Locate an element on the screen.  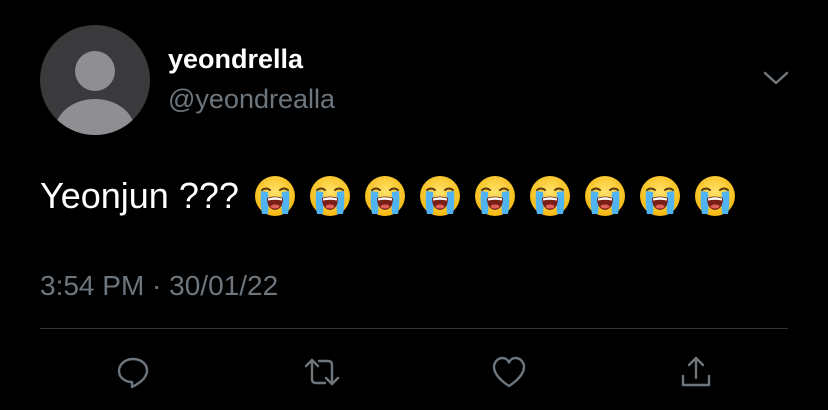
author-handle: @yeondrealla is located at coordinates (251, 99).